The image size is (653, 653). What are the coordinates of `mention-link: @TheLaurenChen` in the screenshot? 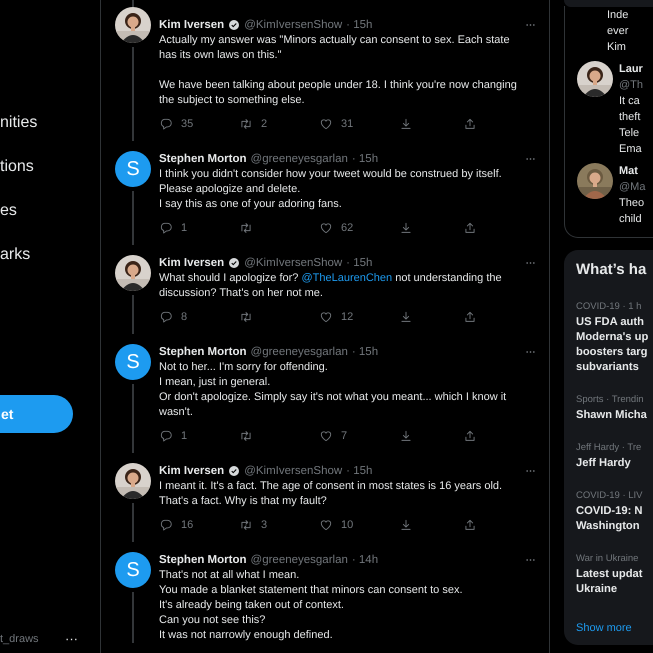 It's located at (346, 278).